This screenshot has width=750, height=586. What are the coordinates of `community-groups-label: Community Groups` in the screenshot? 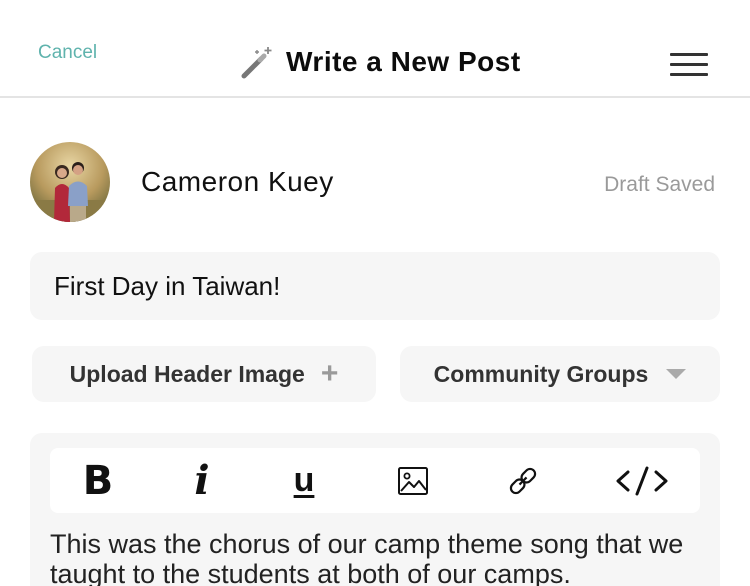 It's located at (541, 373).